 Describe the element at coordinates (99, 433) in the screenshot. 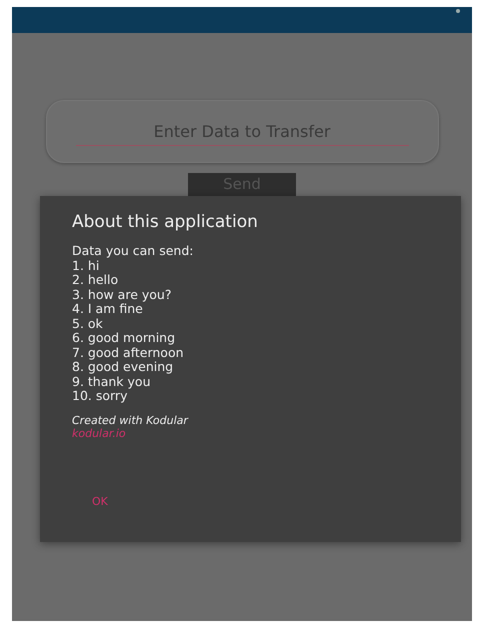

I see `link: kodular.io` at that location.